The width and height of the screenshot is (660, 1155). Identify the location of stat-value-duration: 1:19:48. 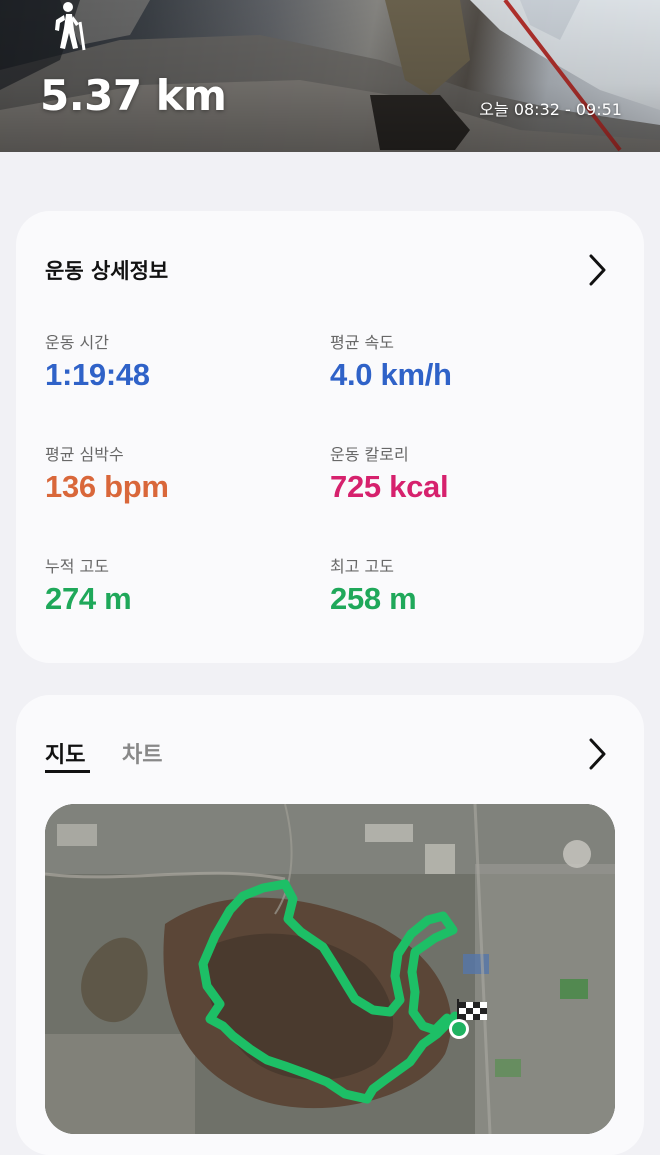
(97, 374).